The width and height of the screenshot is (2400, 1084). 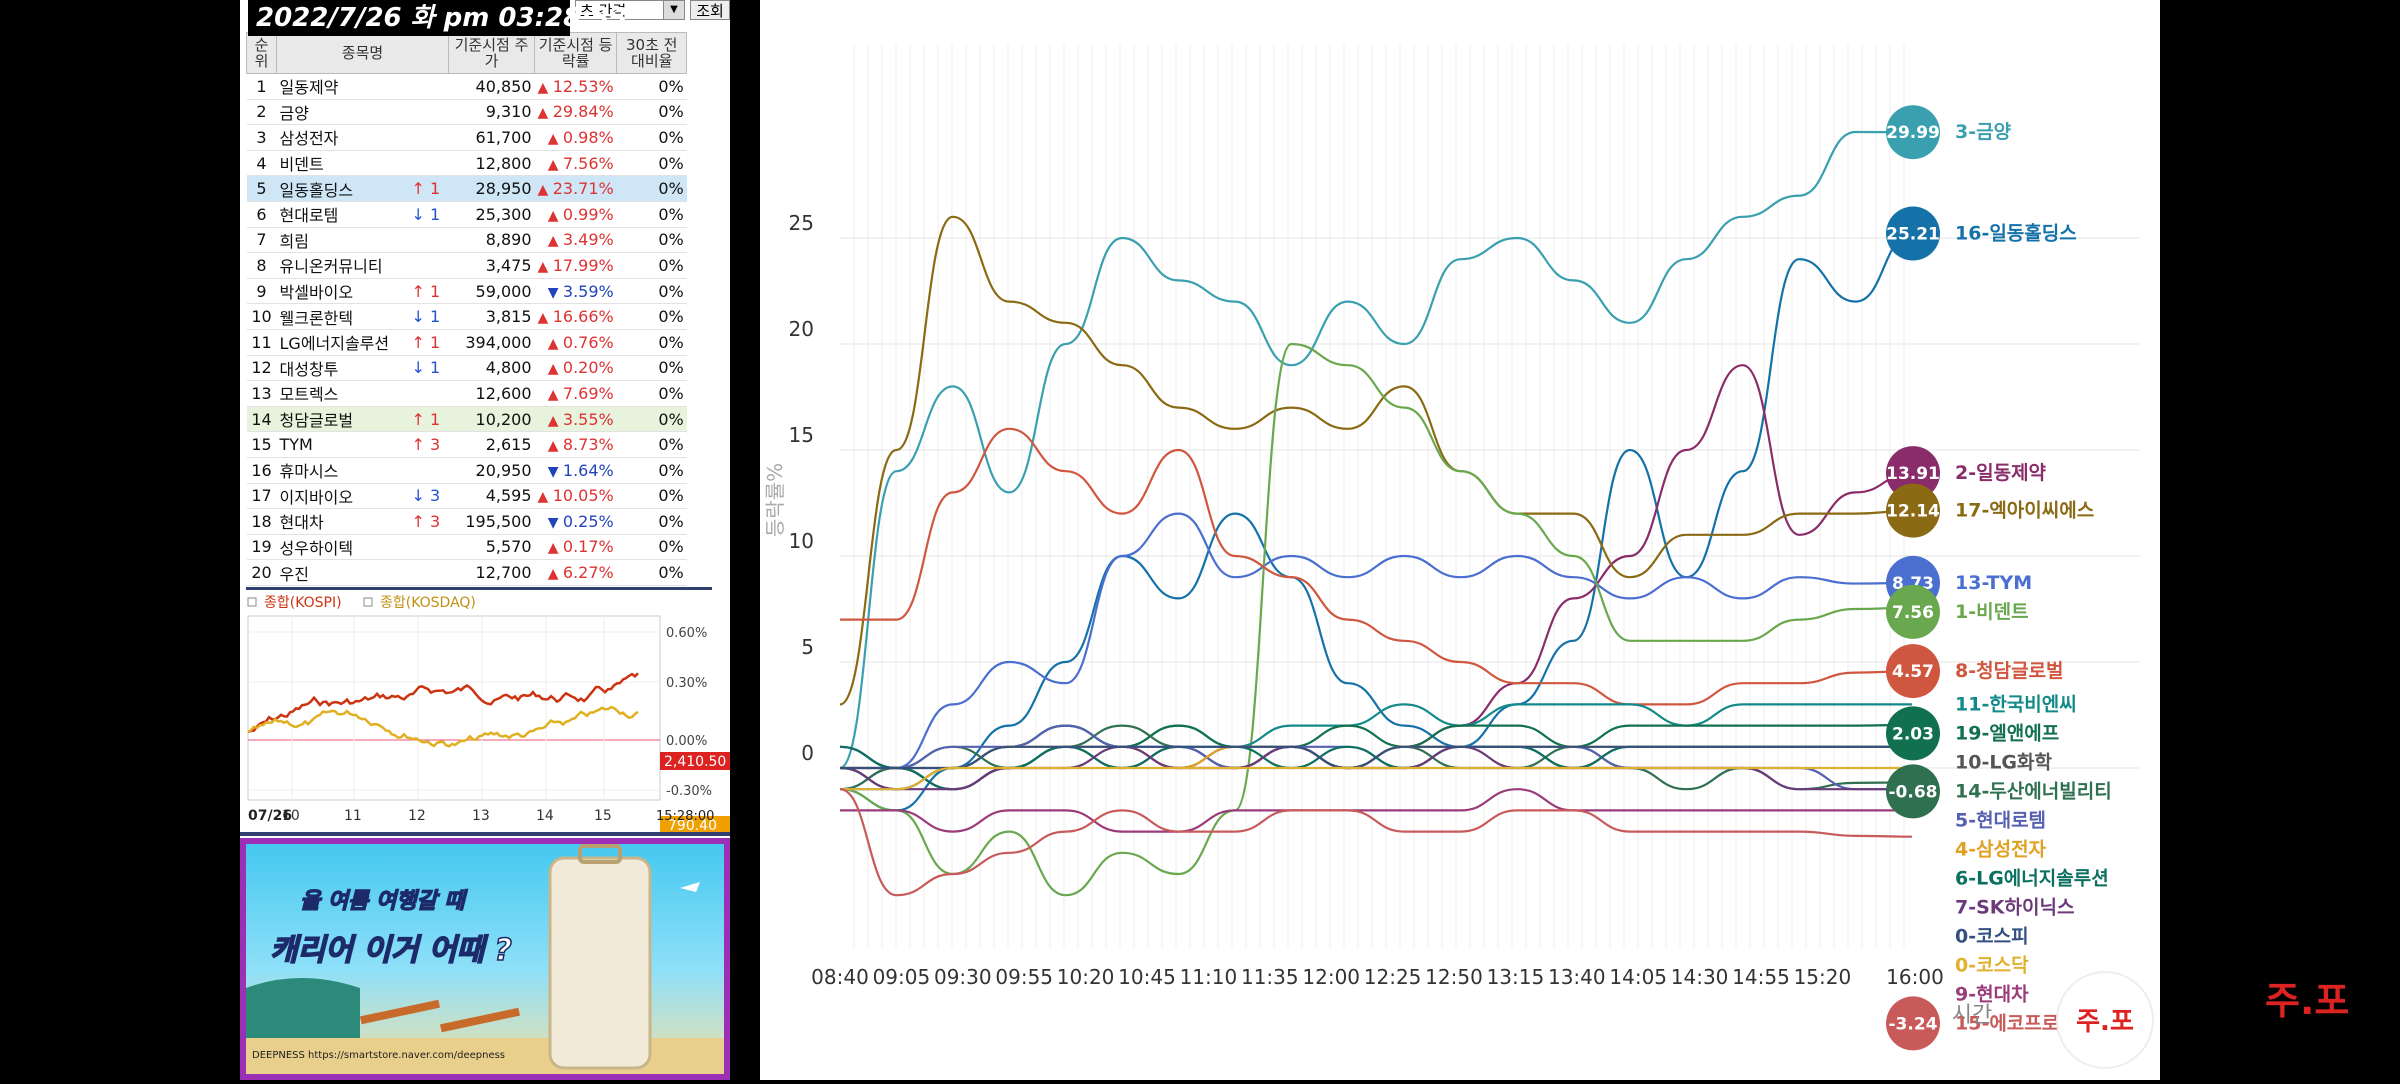 What do you see at coordinates (710, 10) in the screenshot?
I see `query-button: 조회` at bounding box center [710, 10].